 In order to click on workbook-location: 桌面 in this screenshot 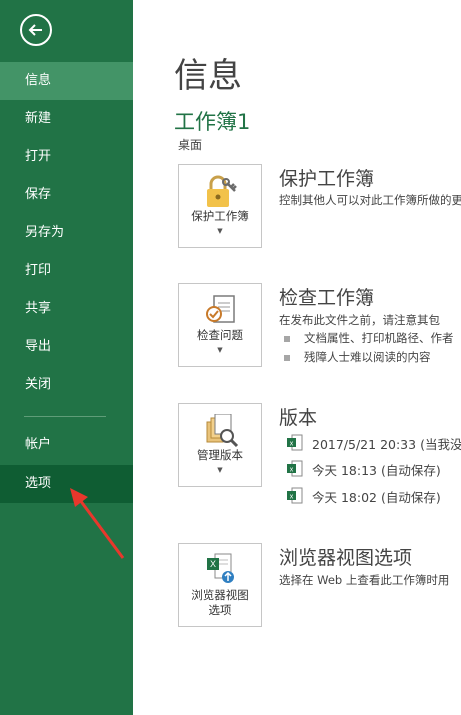, I will do `click(190, 145)`.